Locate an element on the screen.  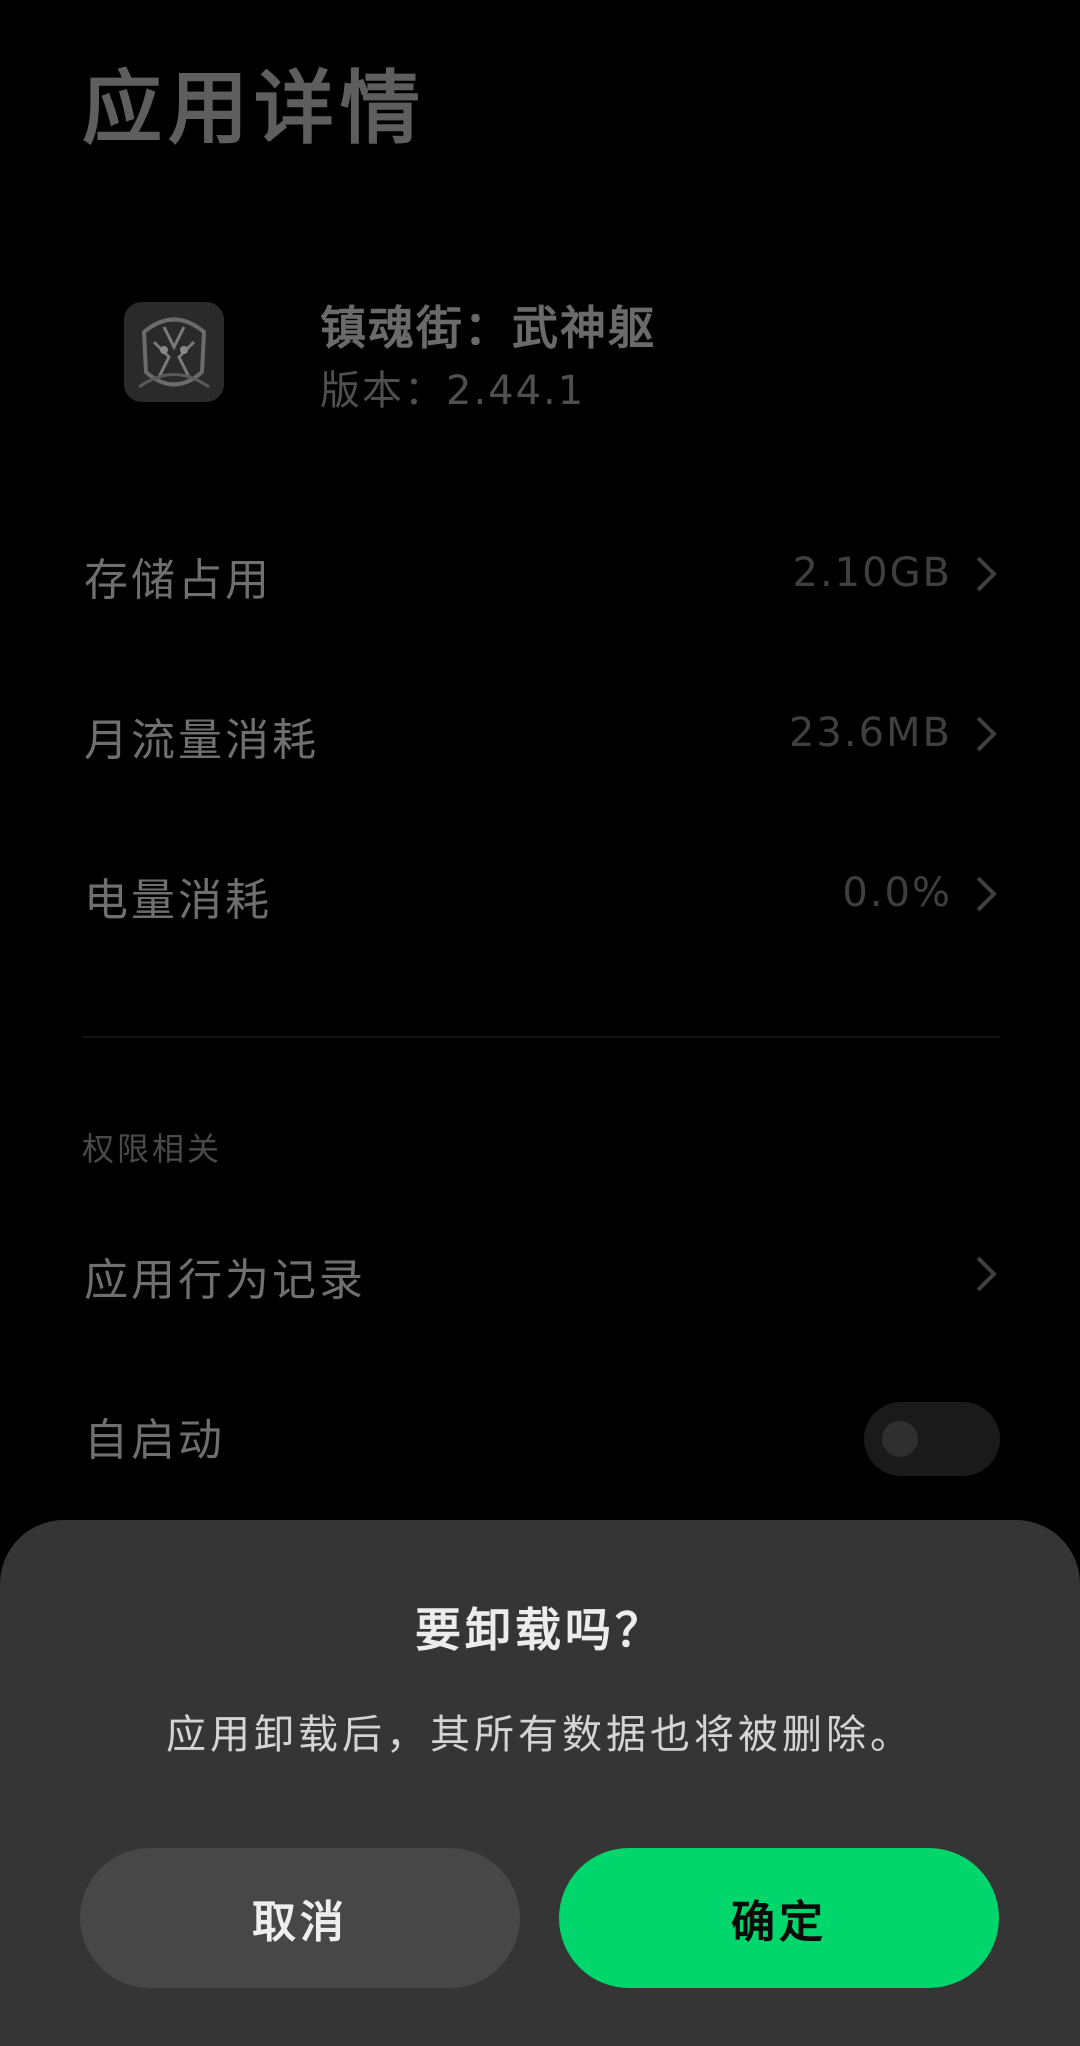
autostart-label: 自启动 is located at coordinates (154, 1440).